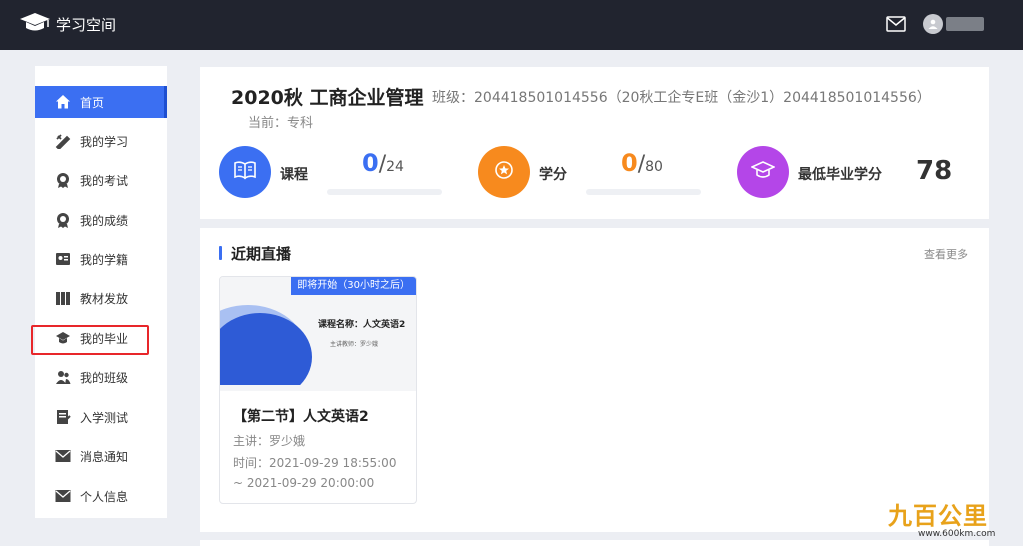  I want to click on mail-icon, so click(896, 26).